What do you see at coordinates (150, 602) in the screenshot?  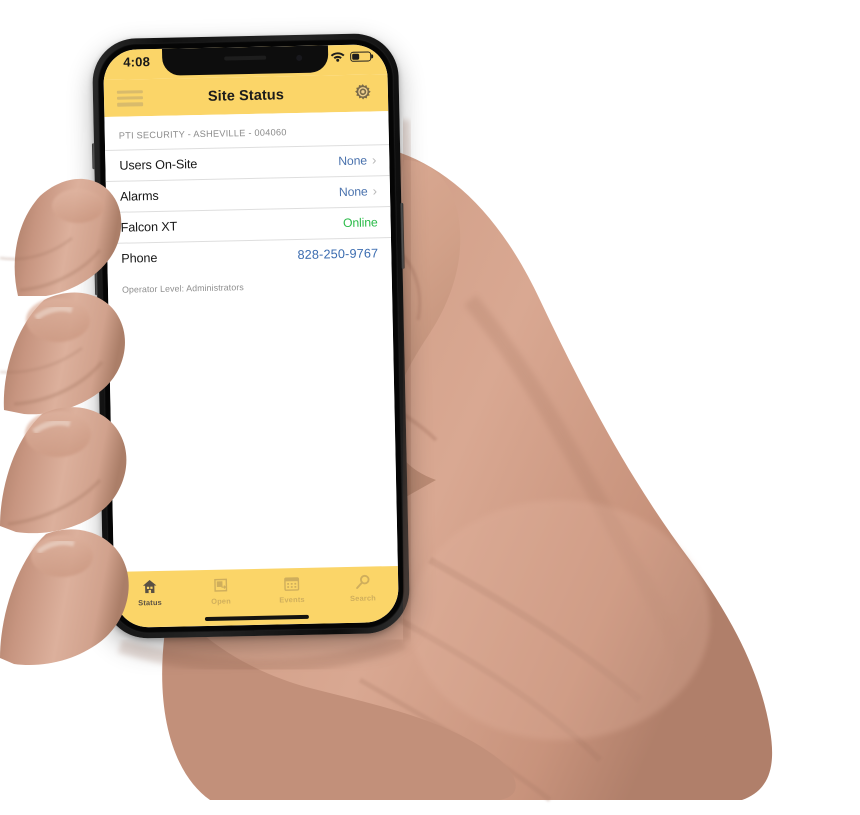 I see `tab-label: Status` at bounding box center [150, 602].